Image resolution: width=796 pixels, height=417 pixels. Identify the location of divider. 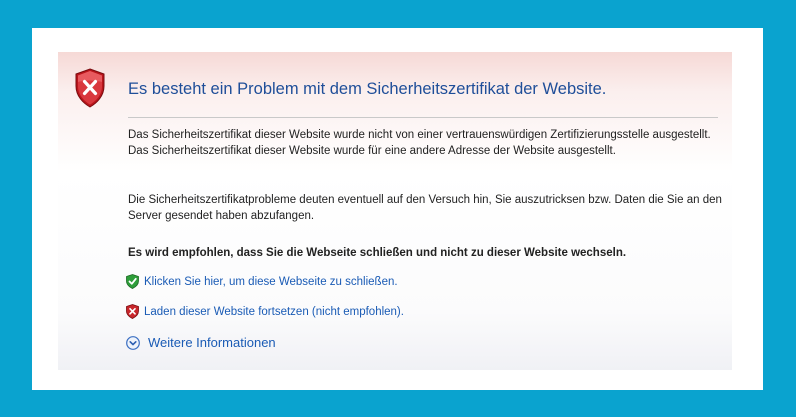
(423, 117).